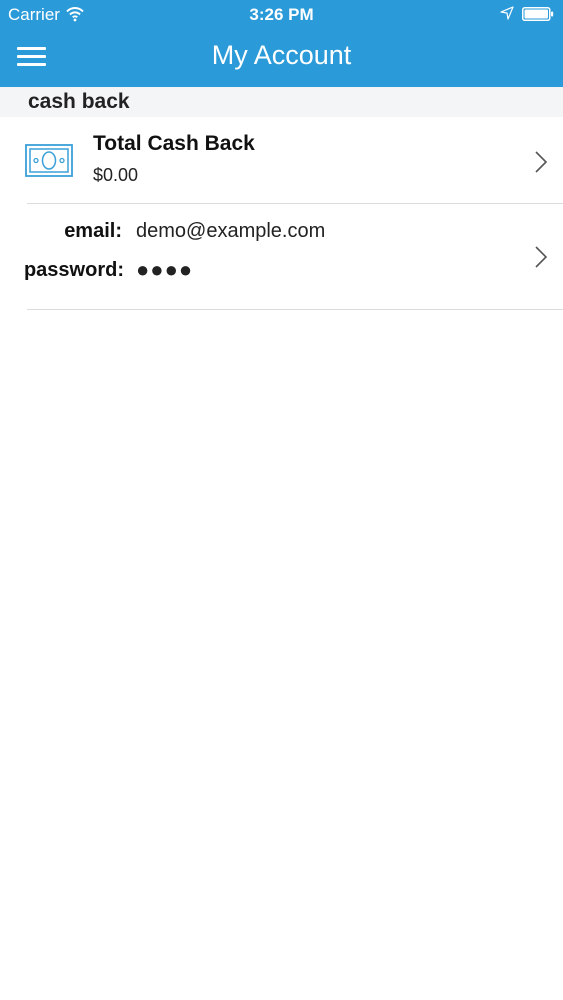 This screenshot has height=1000, width=563. What do you see at coordinates (281, 160) in the screenshot?
I see `total-cash-back-row: Total Cash Back $0.00` at bounding box center [281, 160].